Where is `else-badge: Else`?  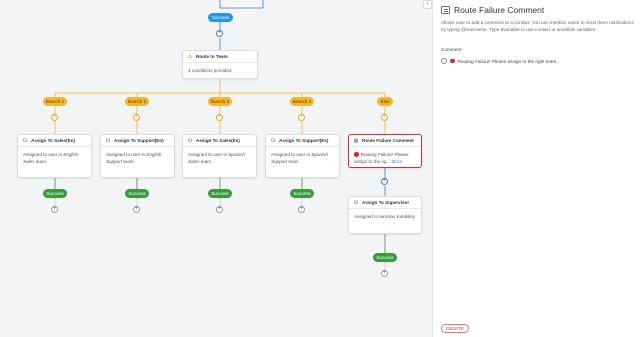 else-badge: Else is located at coordinates (385, 101).